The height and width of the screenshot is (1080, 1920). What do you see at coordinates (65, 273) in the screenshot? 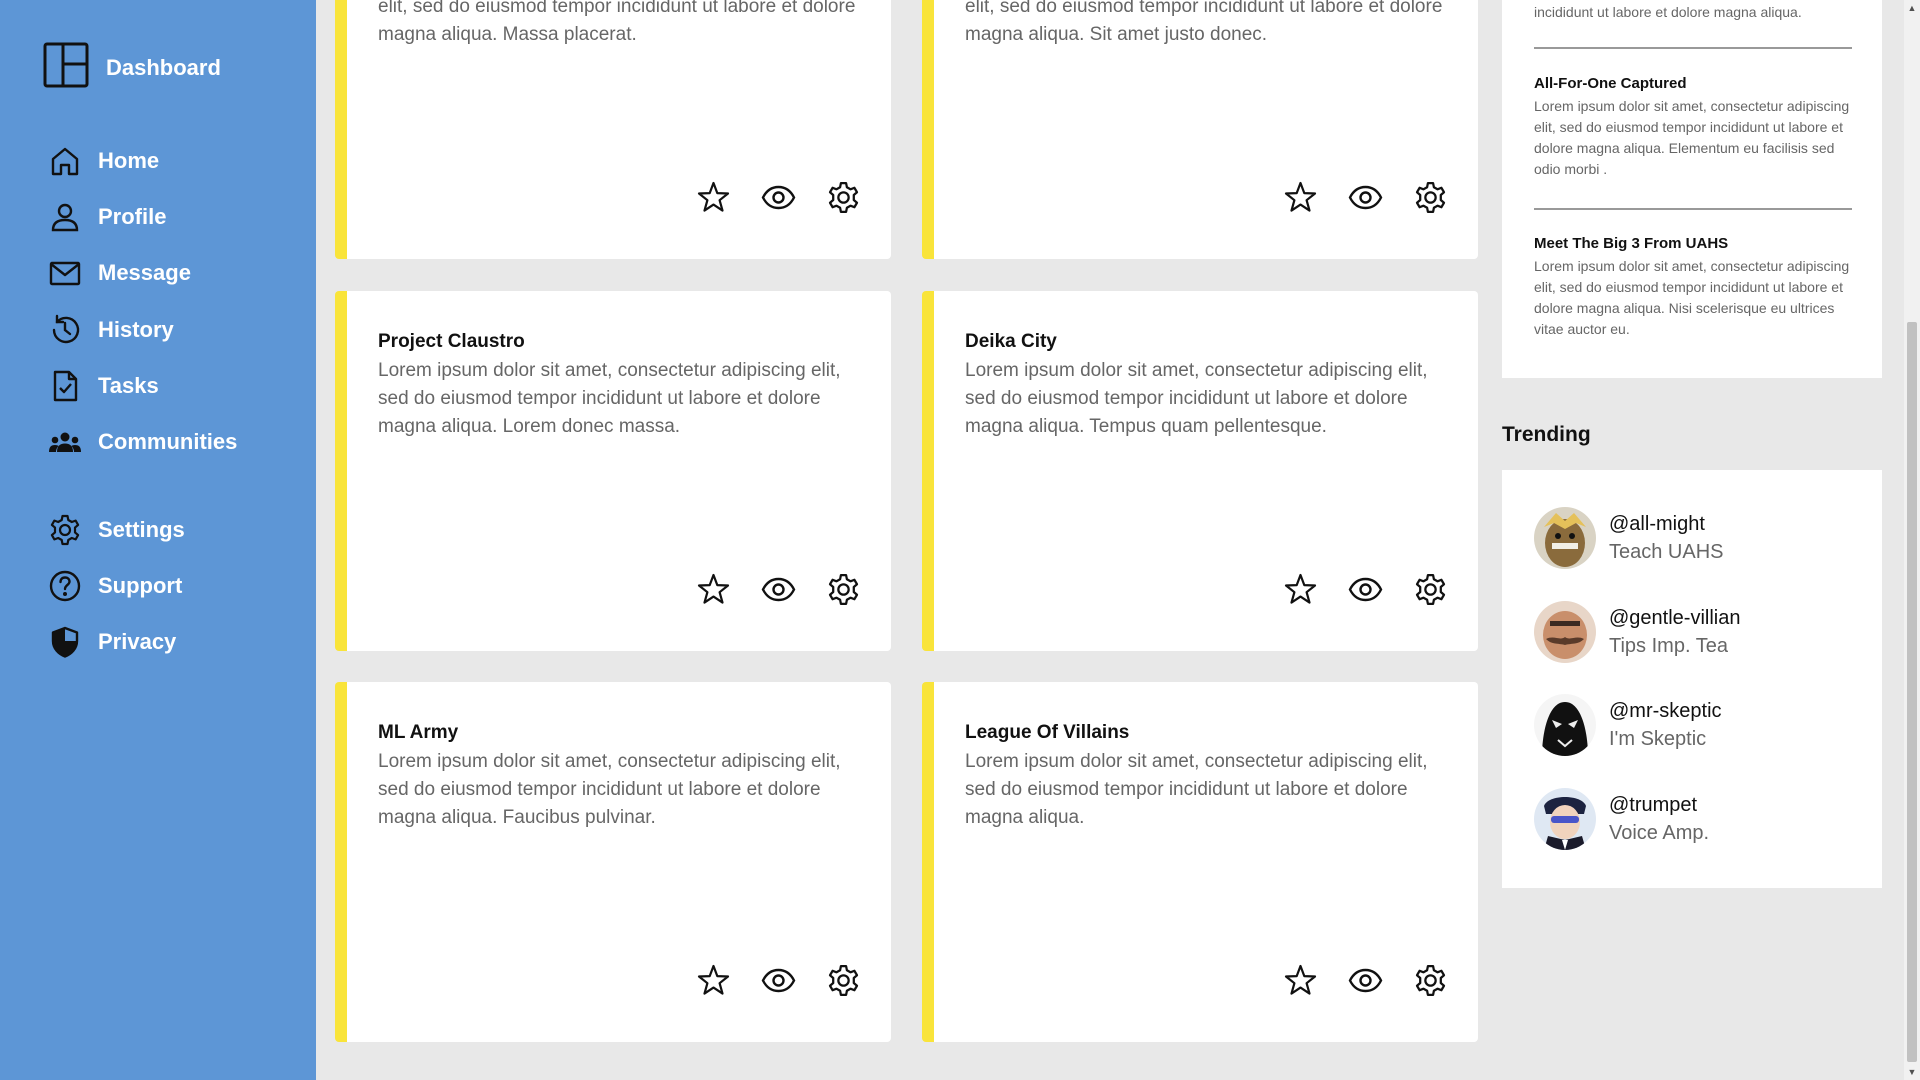
I see `mail-icon` at bounding box center [65, 273].